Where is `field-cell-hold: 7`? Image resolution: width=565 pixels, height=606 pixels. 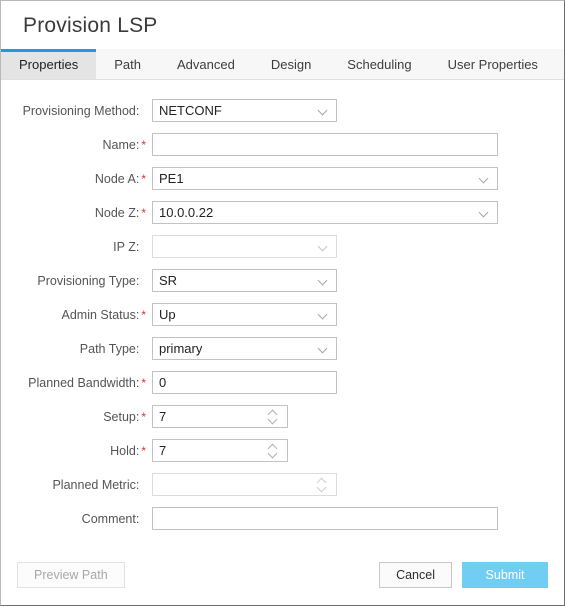 field-cell-hold: 7 is located at coordinates (217, 450).